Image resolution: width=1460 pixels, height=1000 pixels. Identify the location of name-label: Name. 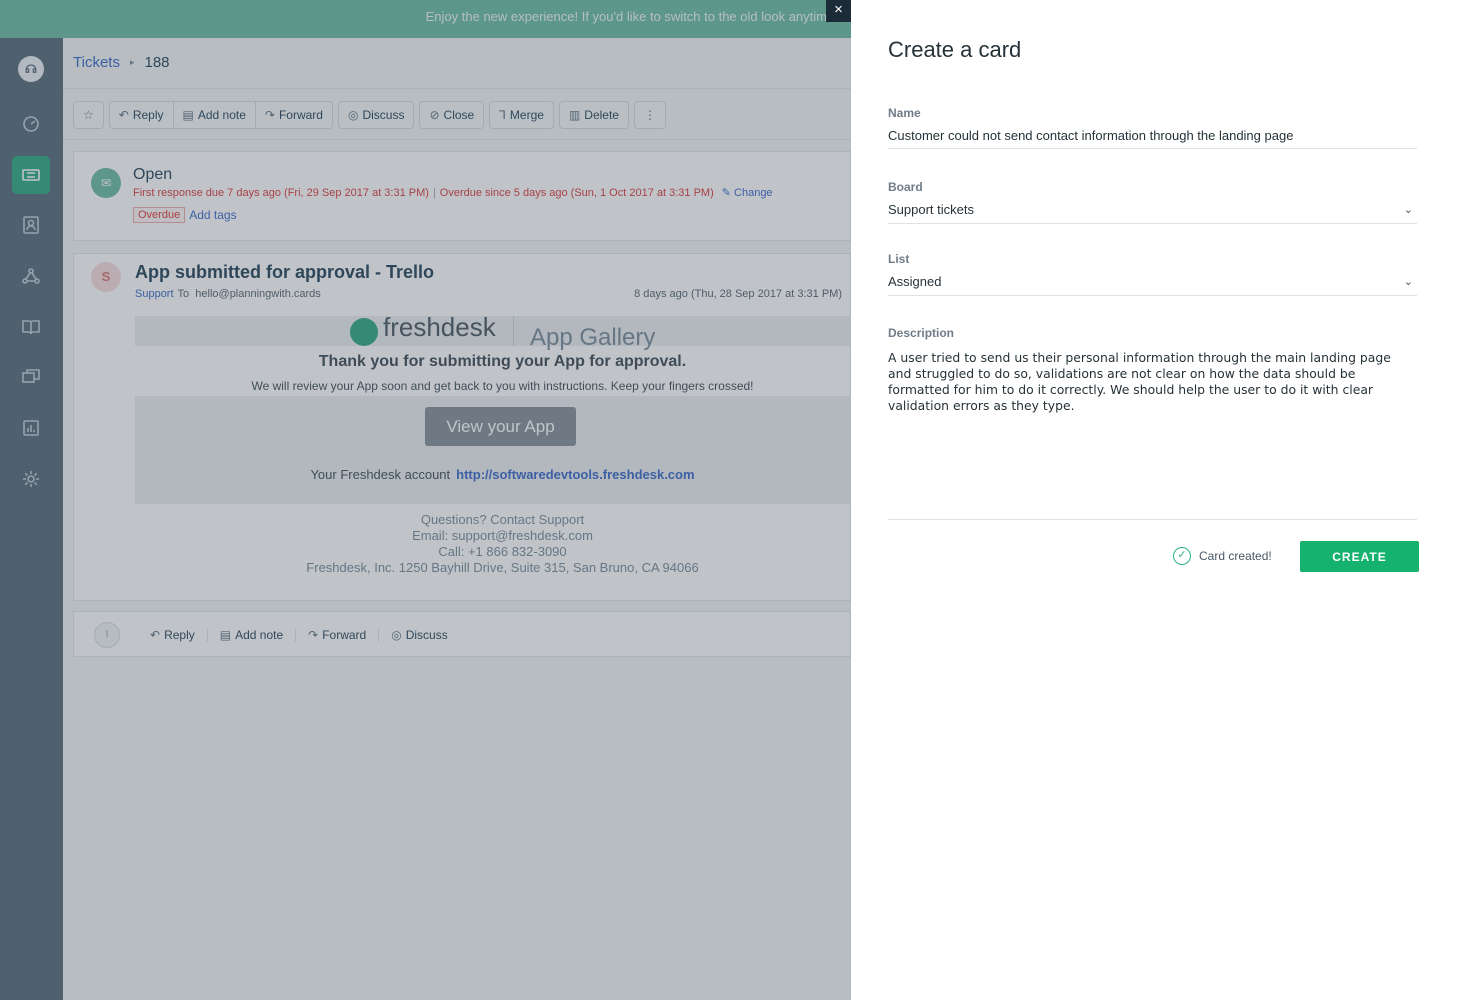
(904, 113).